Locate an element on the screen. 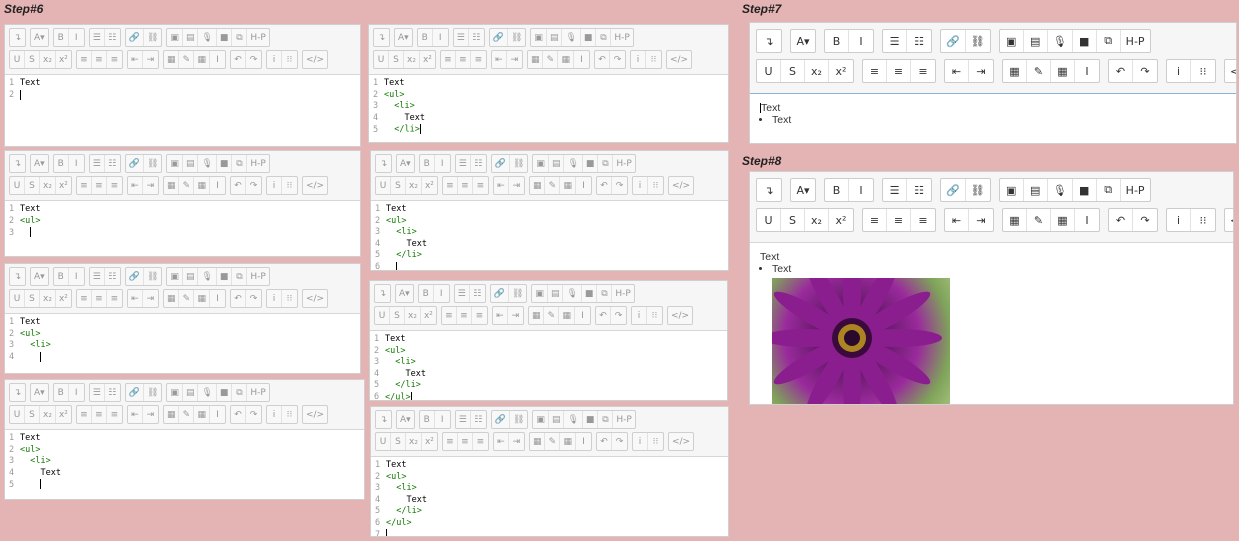 This screenshot has width=1239, height=541. numbered-list-icon: ☷ is located at coordinates (112, 163).